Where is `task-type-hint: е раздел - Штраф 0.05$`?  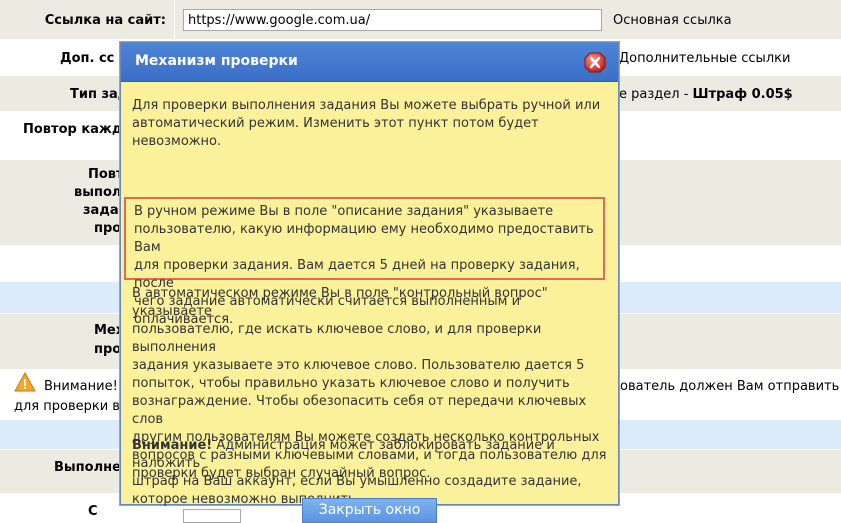
task-type-hint: е раздел - Штраф 0.05$ is located at coordinates (706, 94).